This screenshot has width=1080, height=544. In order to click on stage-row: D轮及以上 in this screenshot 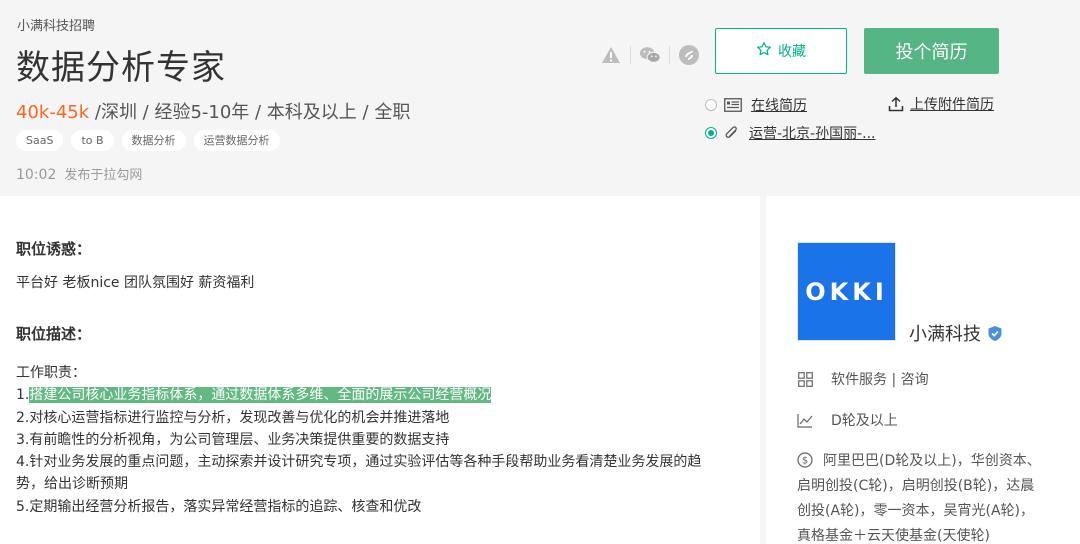, I will do `click(847, 420)`.